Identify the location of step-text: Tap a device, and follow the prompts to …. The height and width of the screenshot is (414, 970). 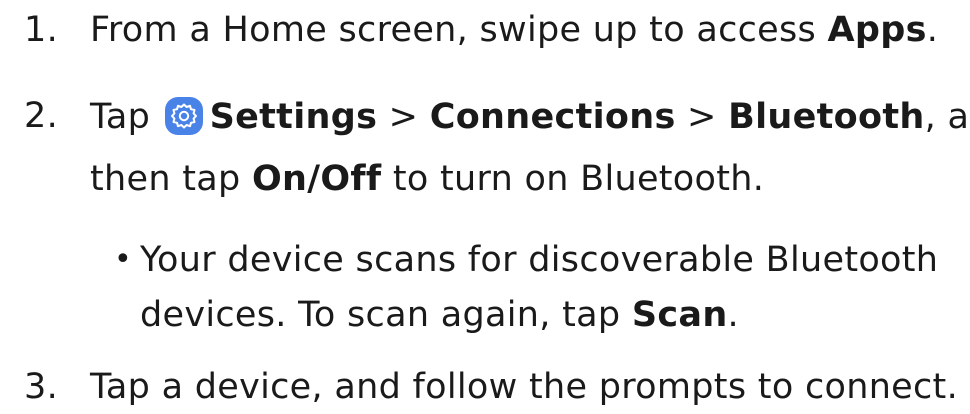
(524, 387).